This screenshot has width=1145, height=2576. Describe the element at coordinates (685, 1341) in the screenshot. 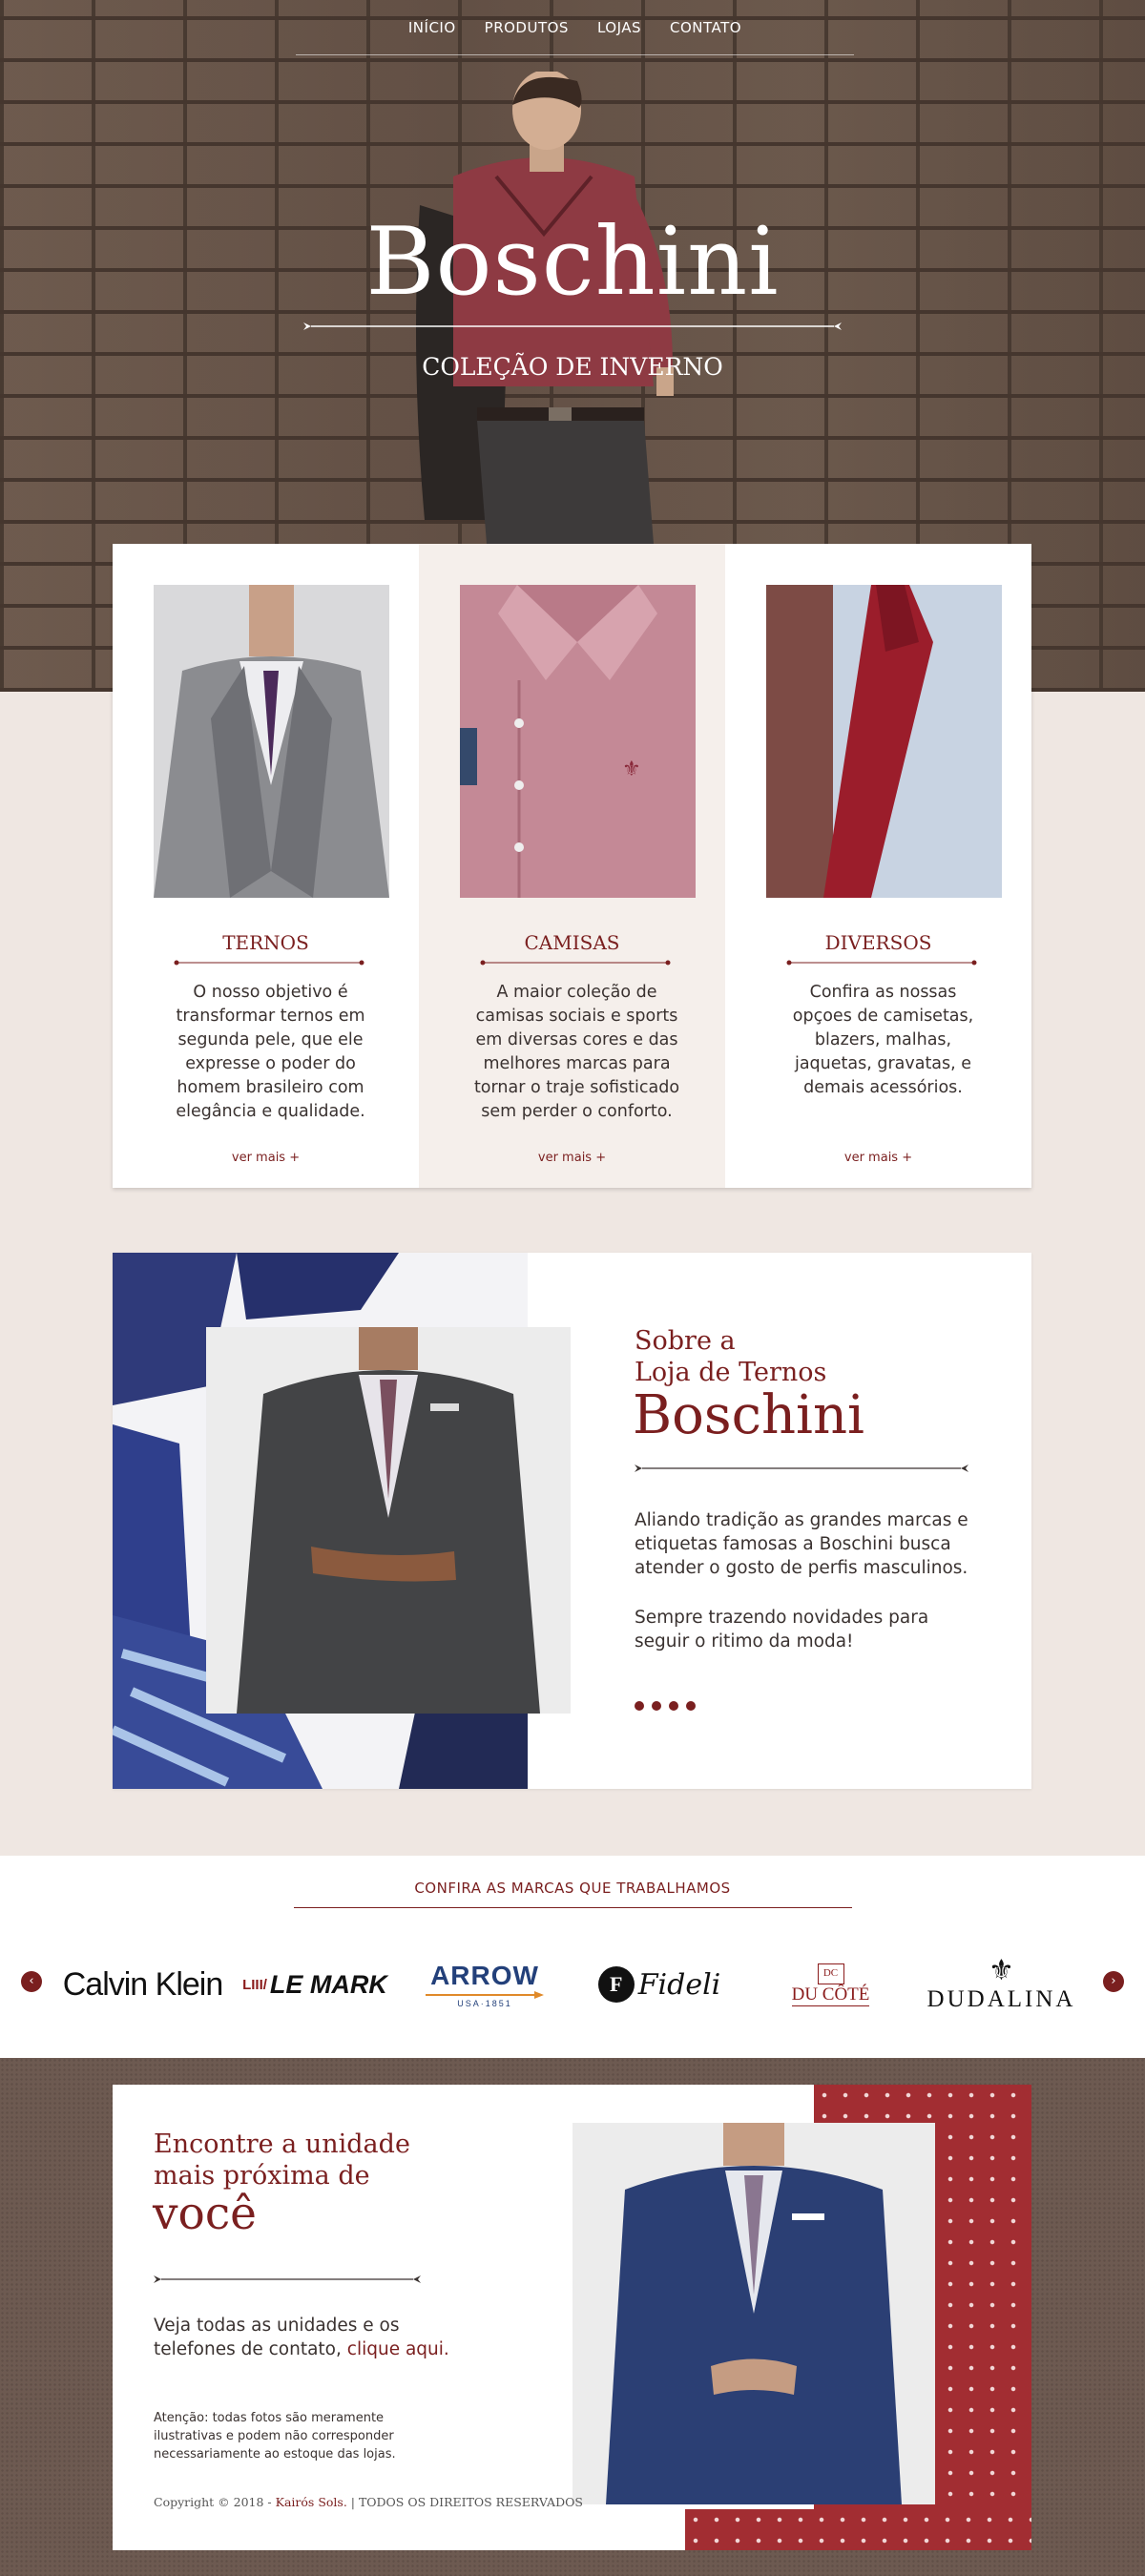

I see `about-heading-line1: Sobre a` at that location.